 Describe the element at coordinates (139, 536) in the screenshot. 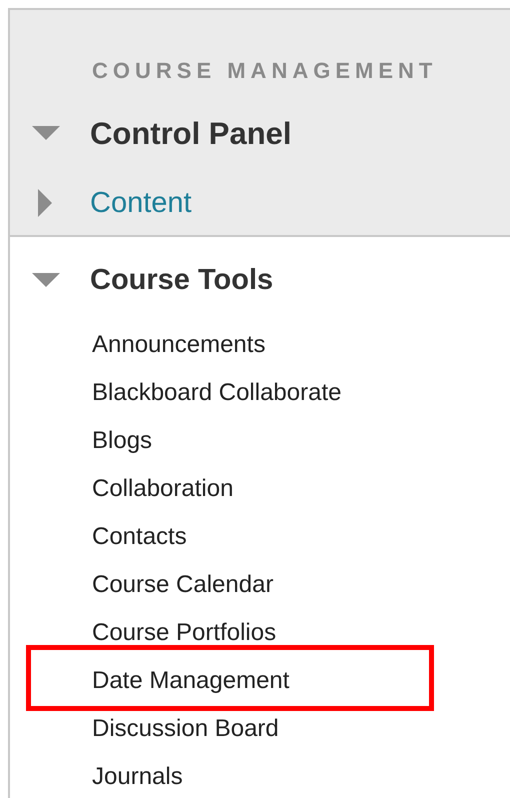

I see `menu-item: Contacts` at that location.